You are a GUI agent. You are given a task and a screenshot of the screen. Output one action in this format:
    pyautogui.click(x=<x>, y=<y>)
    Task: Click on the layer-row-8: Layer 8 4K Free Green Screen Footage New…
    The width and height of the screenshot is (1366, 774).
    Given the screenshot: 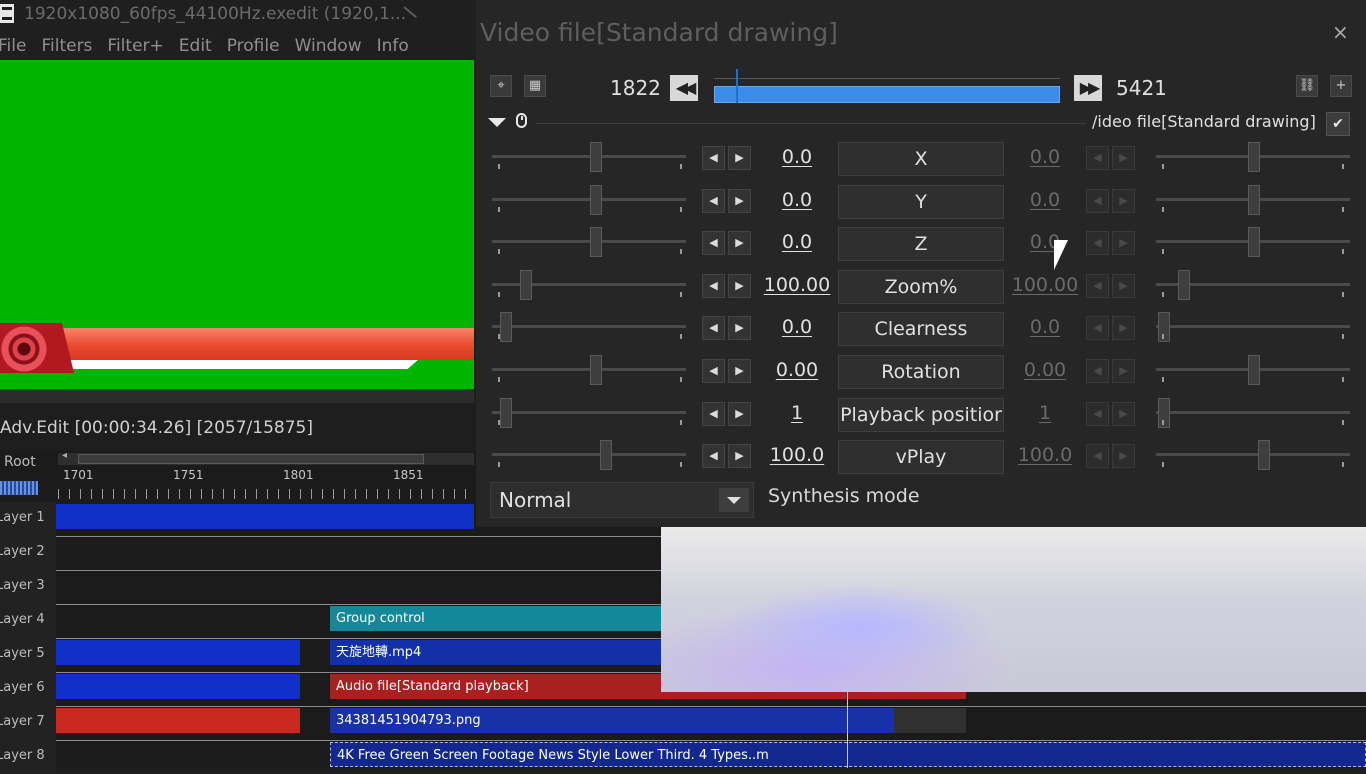 What is the action you would take?
    pyautogui.click(x=683, y=757)
    